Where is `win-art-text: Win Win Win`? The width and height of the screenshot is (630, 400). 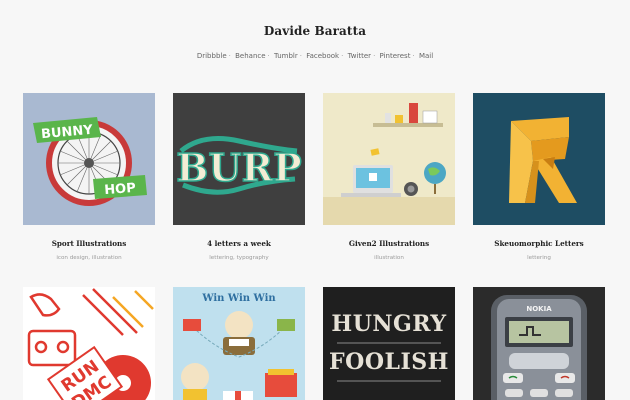
win-art-text: Win Win Win is located at coordinates (238, 298).